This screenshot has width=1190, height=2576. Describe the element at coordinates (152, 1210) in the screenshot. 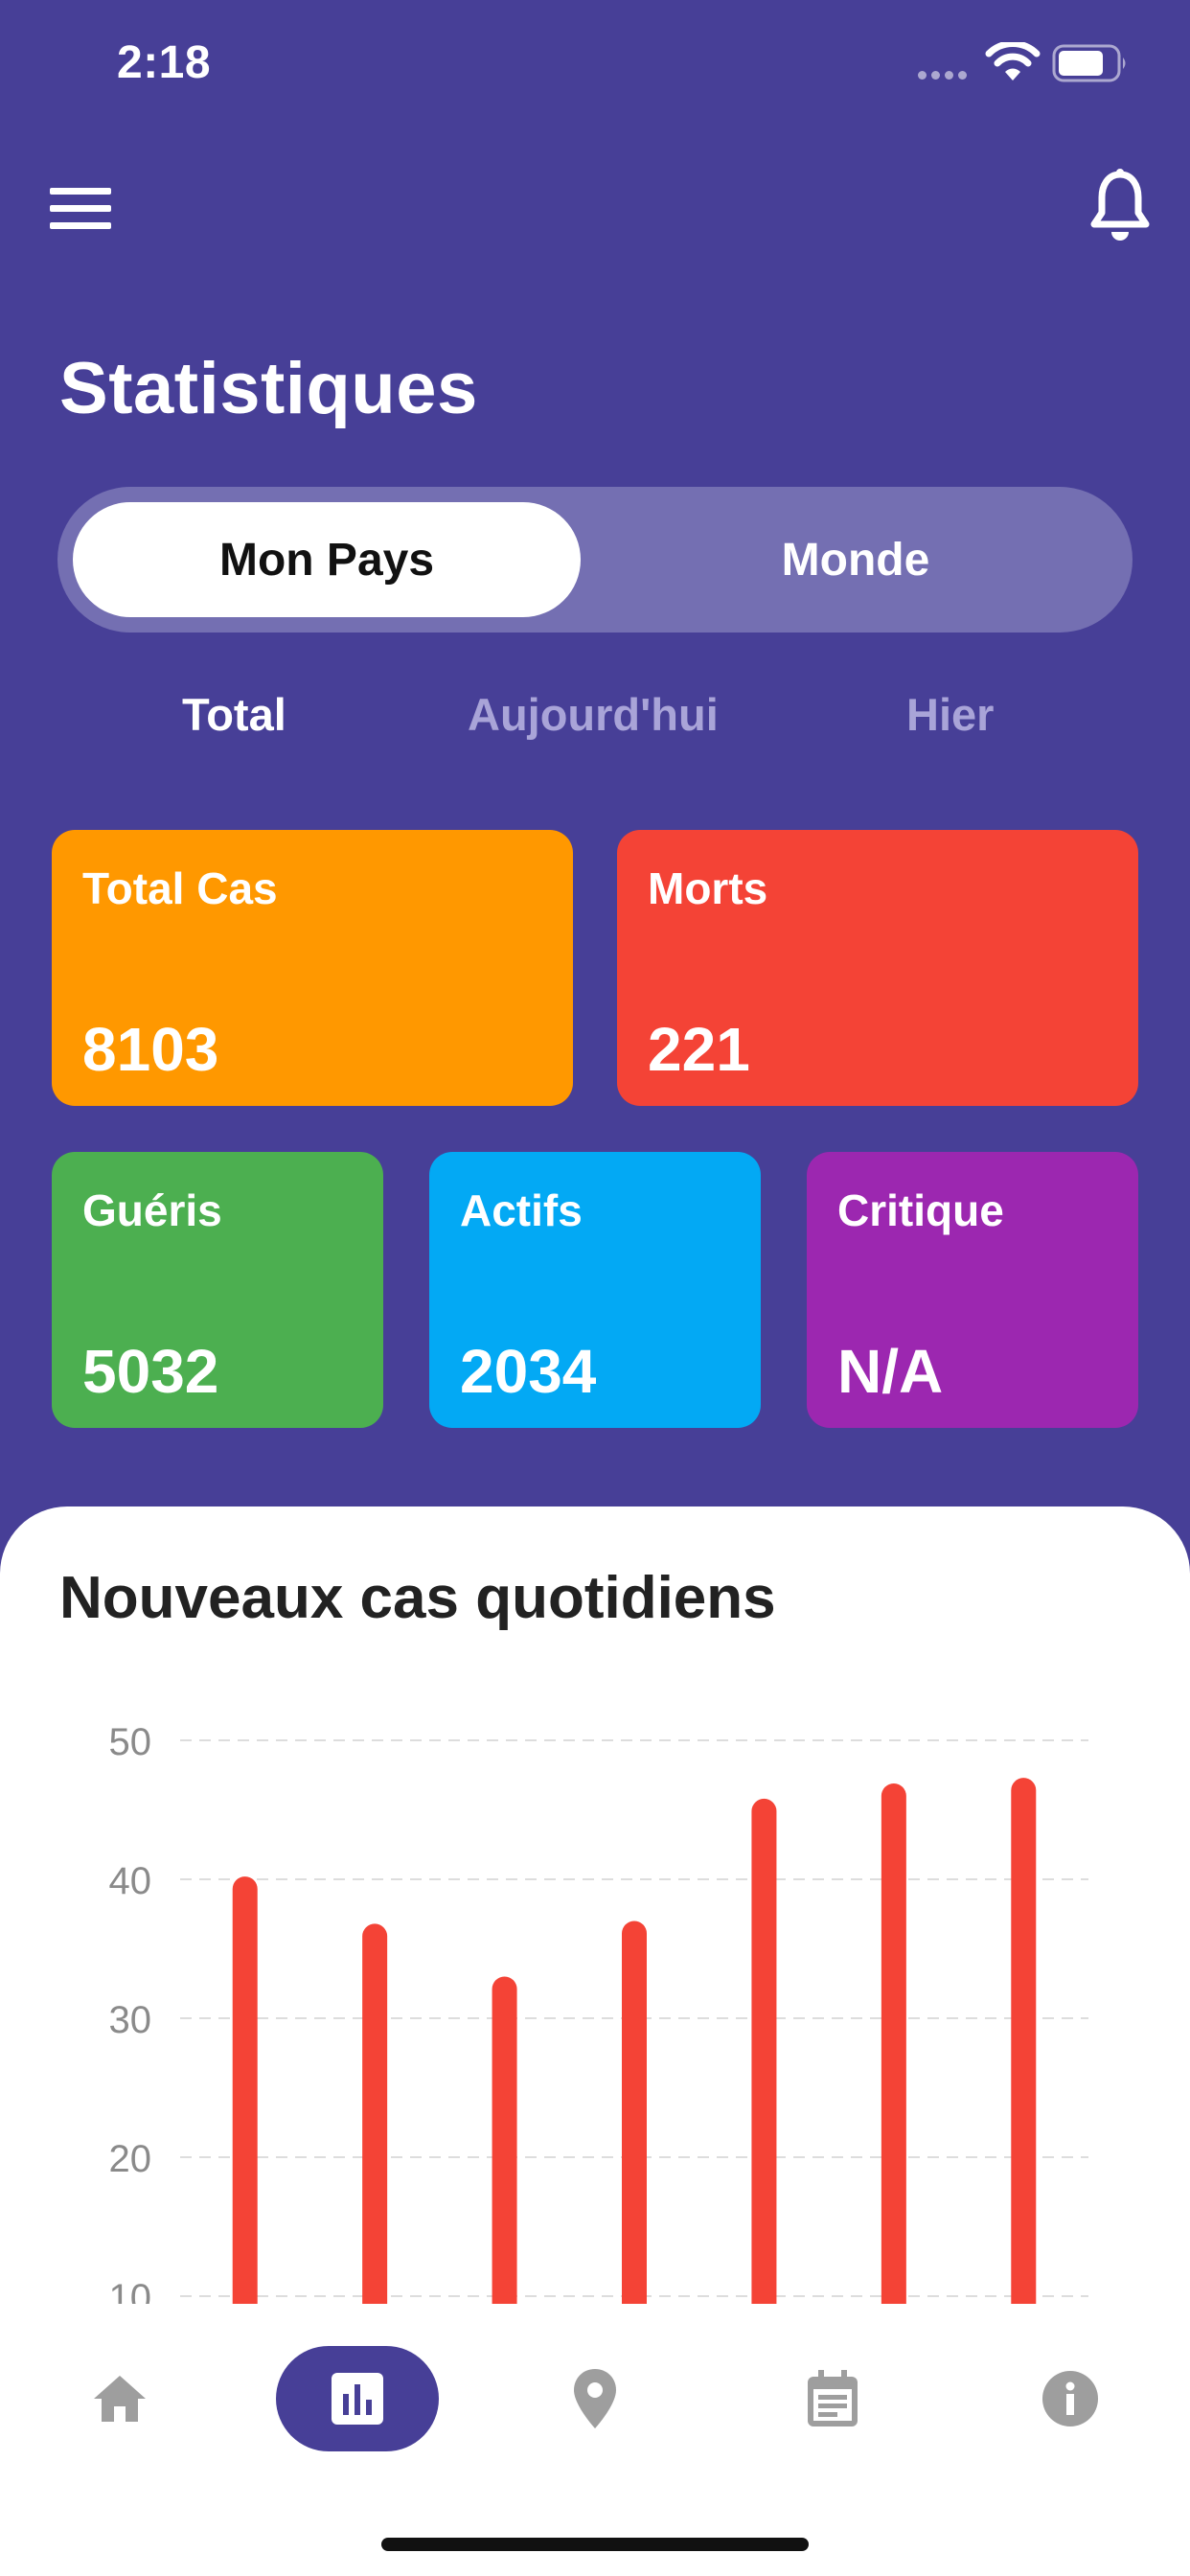

I see `card-label: Guéris` at that location.